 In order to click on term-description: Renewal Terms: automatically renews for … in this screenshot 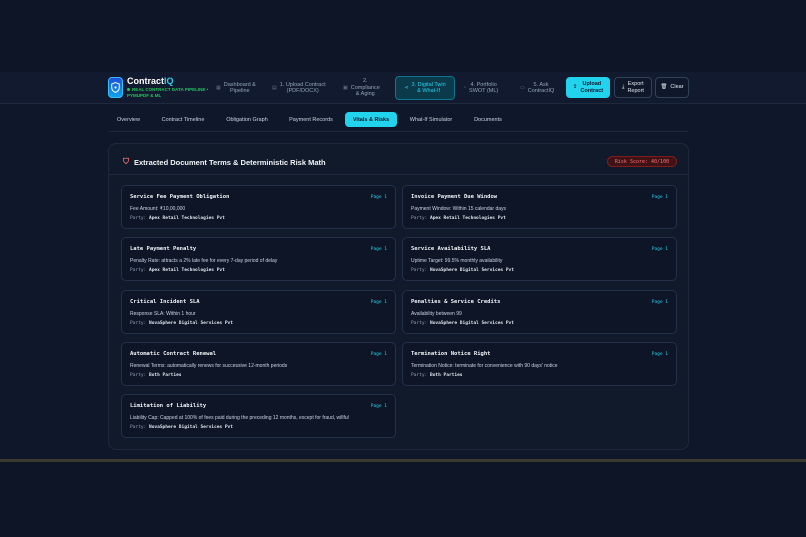, I will do `click(209, 366)`.